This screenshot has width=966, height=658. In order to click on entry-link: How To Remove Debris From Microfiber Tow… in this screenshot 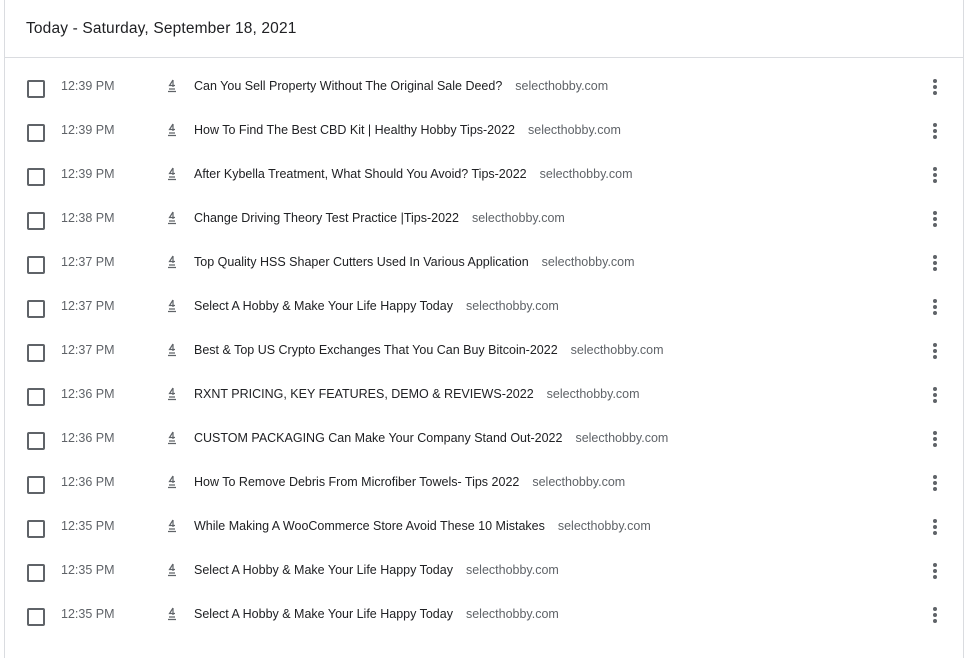, I will do `click(409, 482)`.